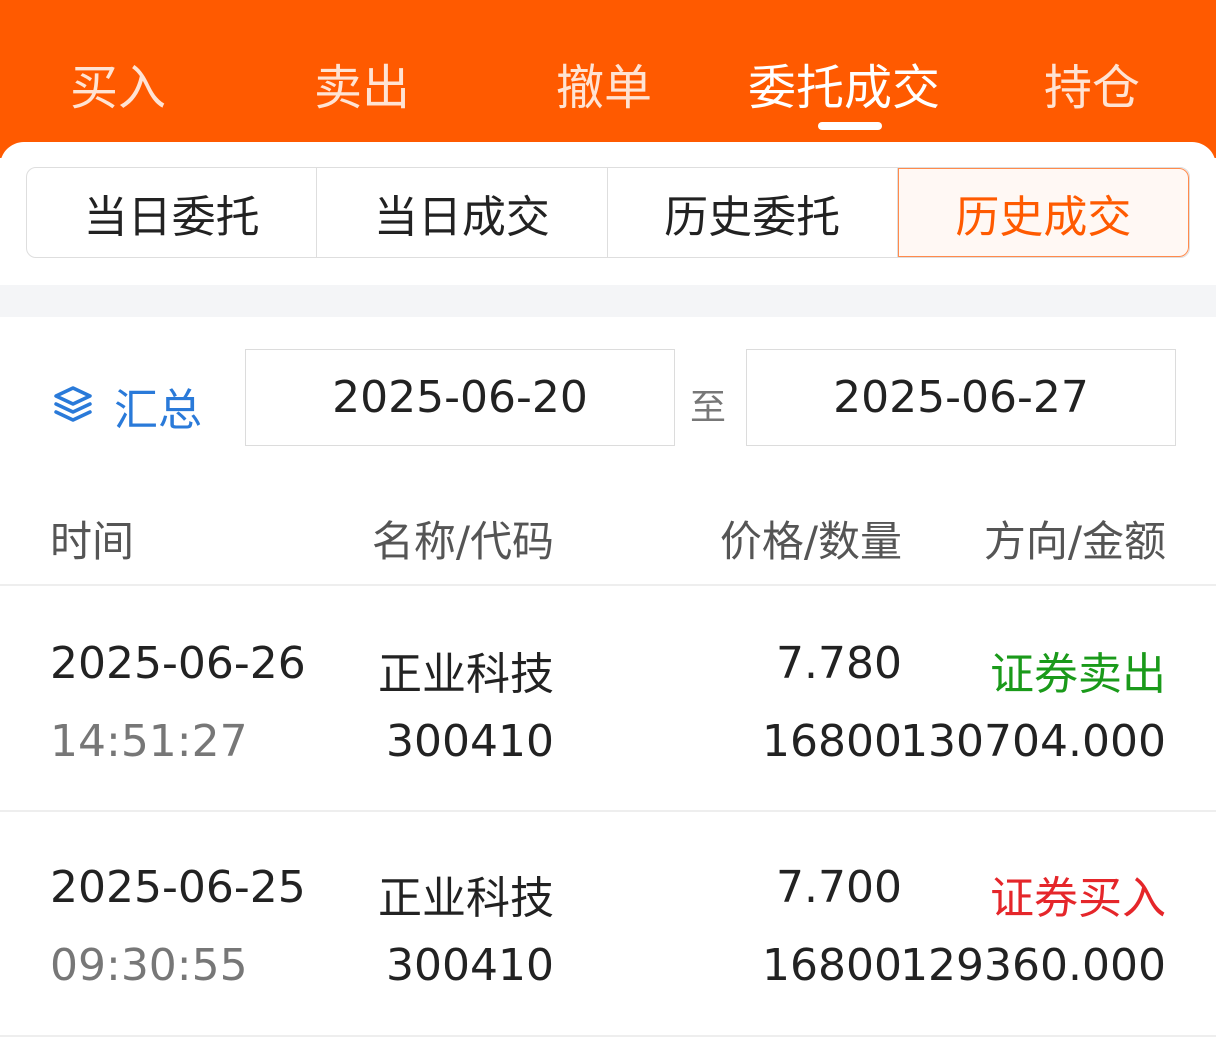 The image size is (1216, 1058). What do you see at coordinates (149, 965) in the screenshot?
I see `trade-time: 09:30:55` at bounding box center [149, 965].